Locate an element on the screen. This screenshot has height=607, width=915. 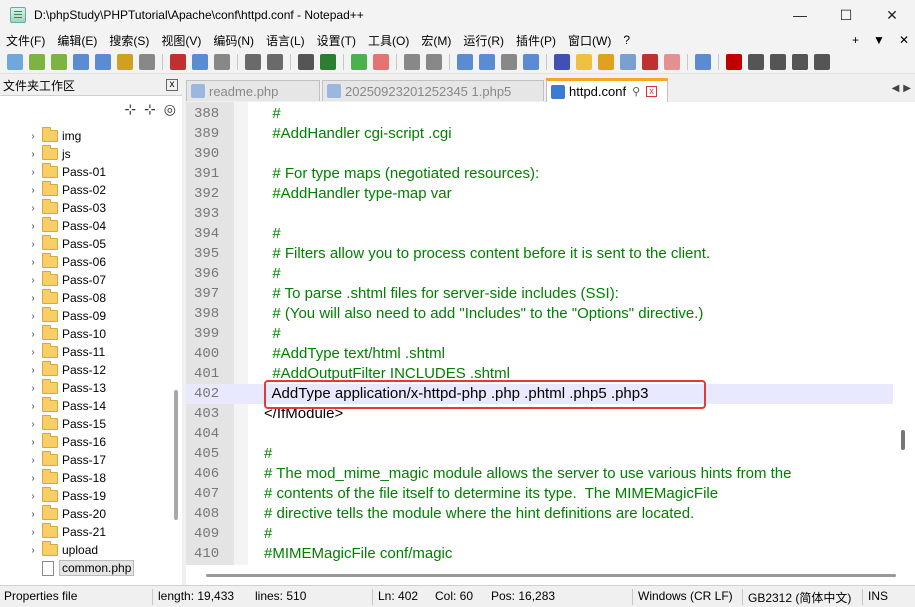
menu-item-1: 编辑(E) is located at coordinates (77, 40).